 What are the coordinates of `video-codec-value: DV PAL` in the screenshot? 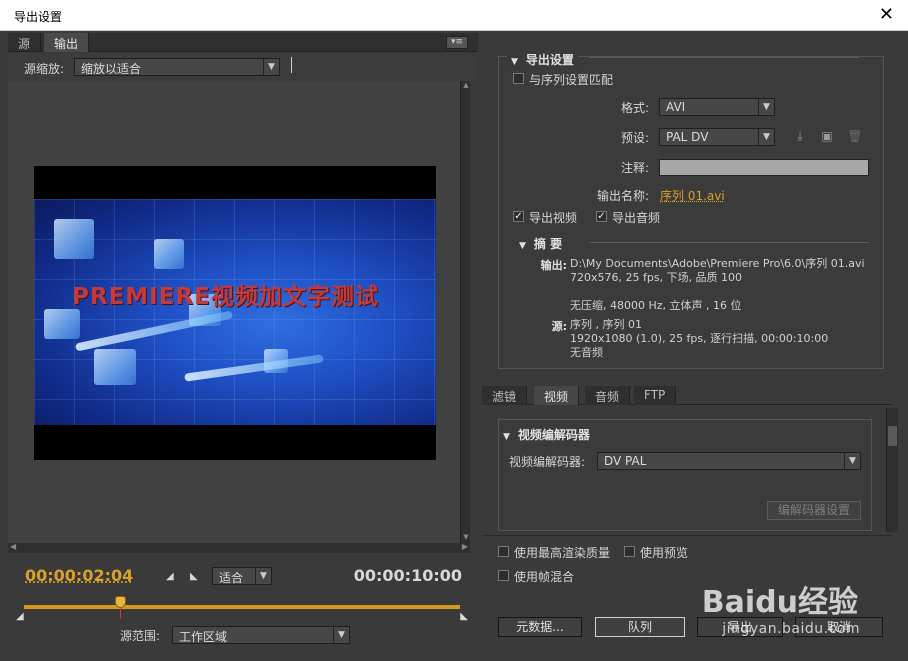 It's located at (625, 461).